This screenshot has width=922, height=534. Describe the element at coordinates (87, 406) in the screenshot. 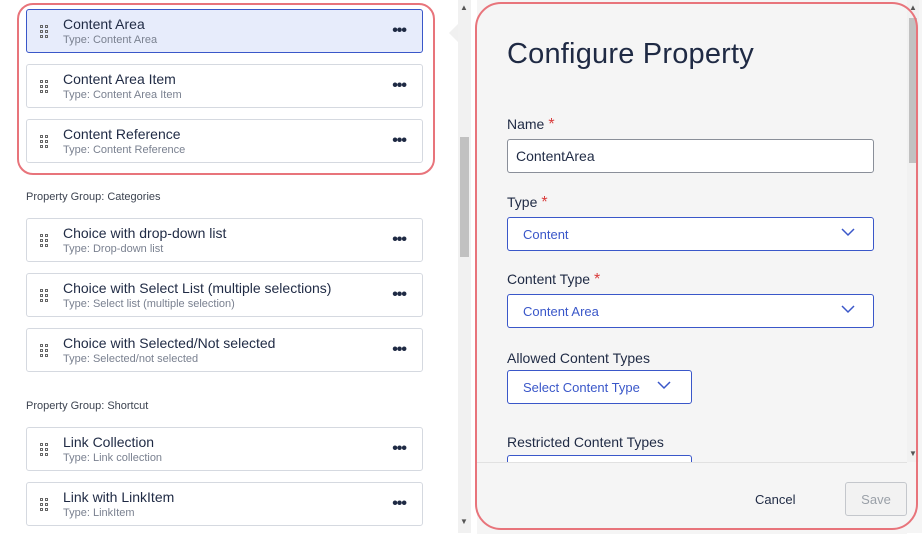

I see `group-label-shortcut: Property Group: Shortcut` at that location.